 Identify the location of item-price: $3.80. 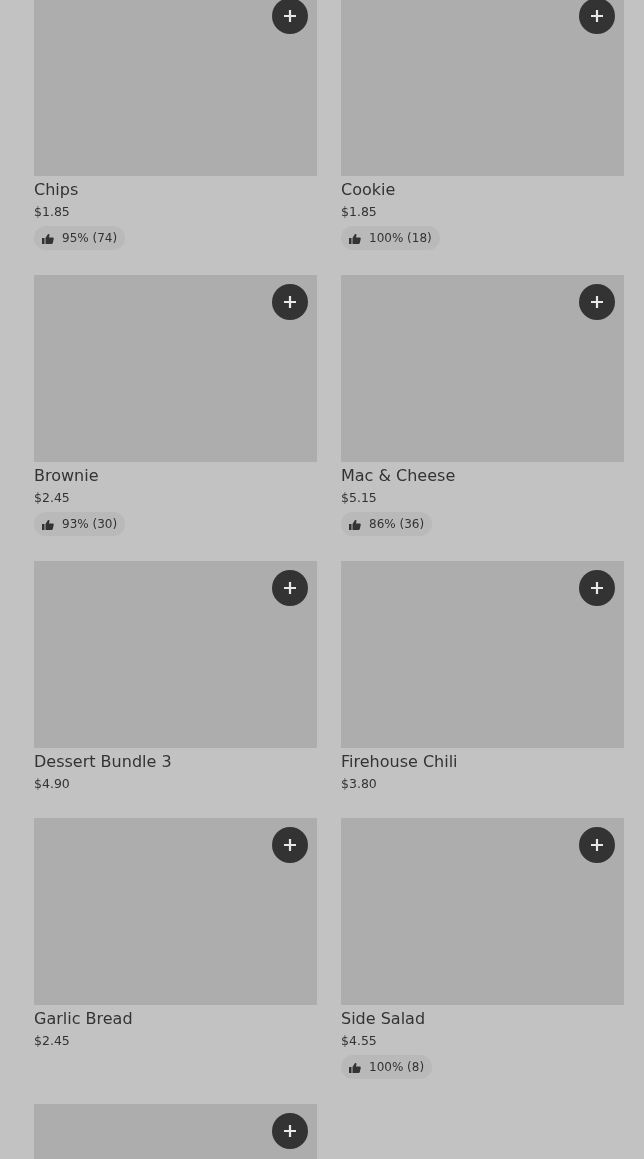
(359, 784).